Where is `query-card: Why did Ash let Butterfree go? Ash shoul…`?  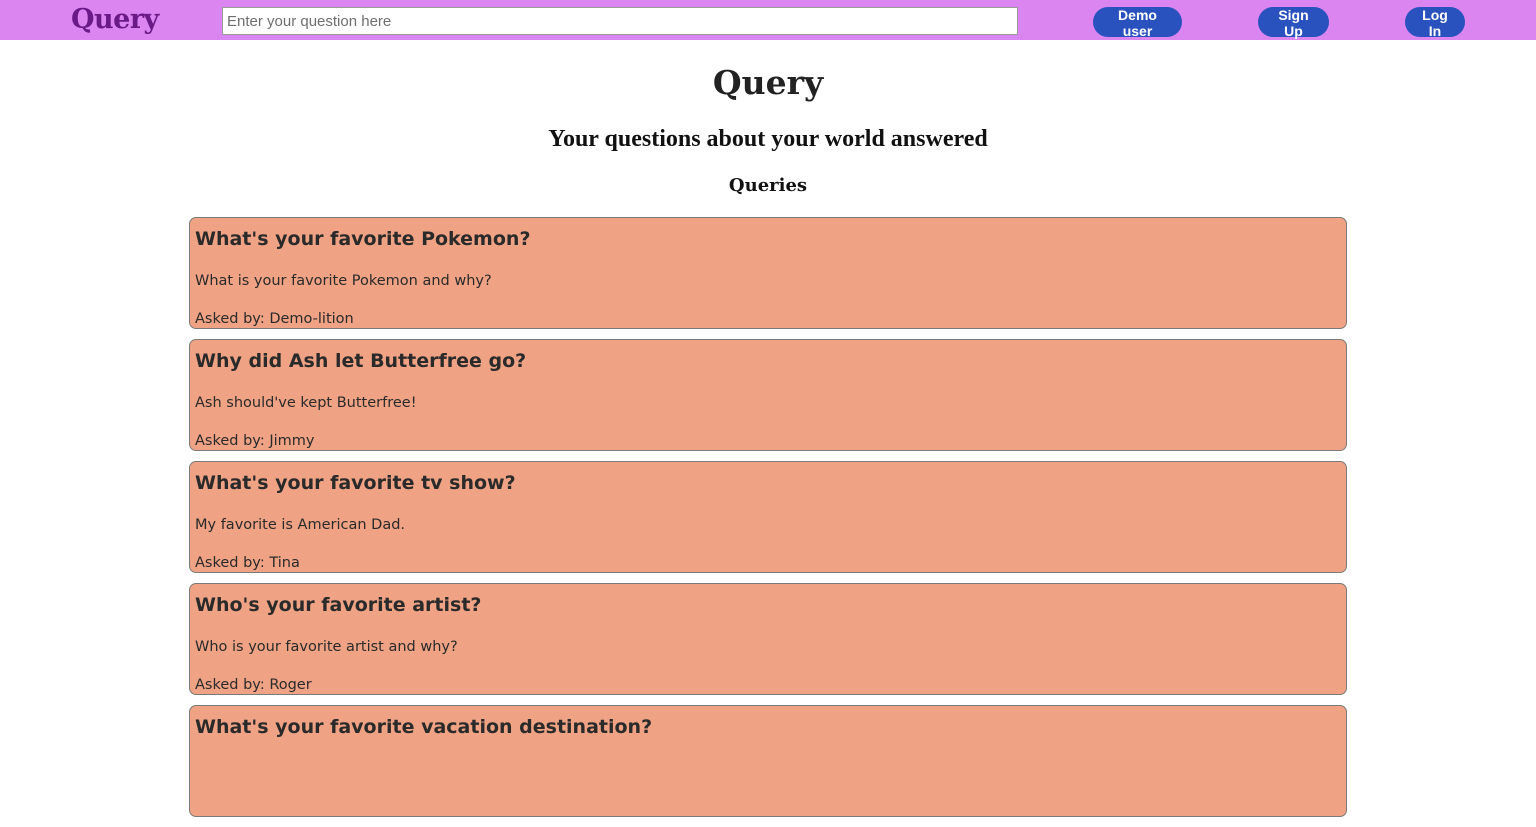 query-card: Why did Ash let Butterfree go? Ash shoul… is located at coordinates (768, 395).